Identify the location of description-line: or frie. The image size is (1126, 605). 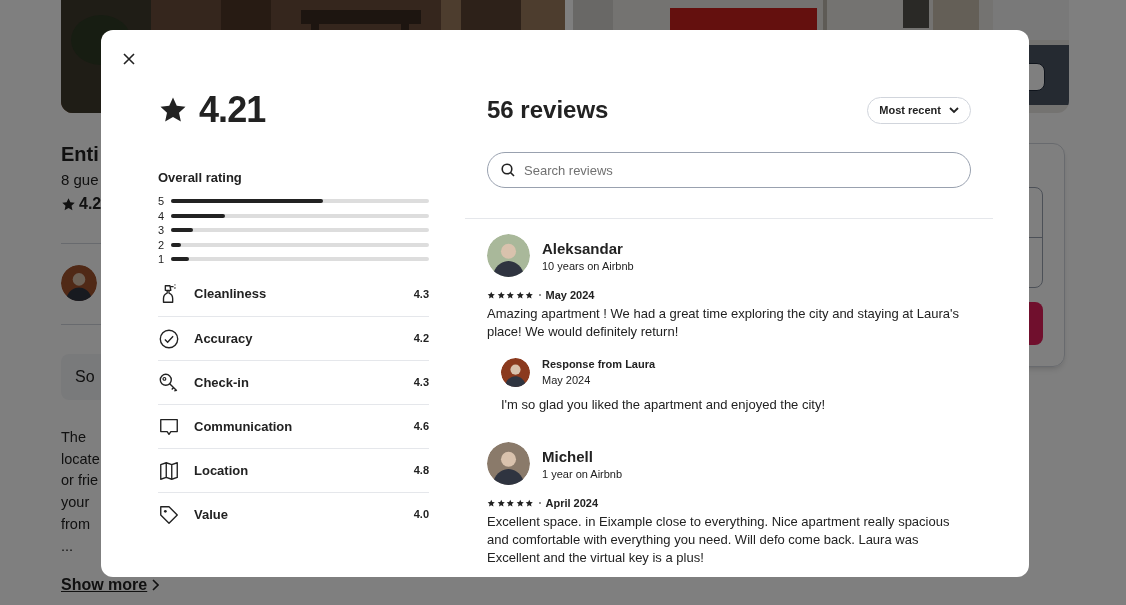
(80, 481).